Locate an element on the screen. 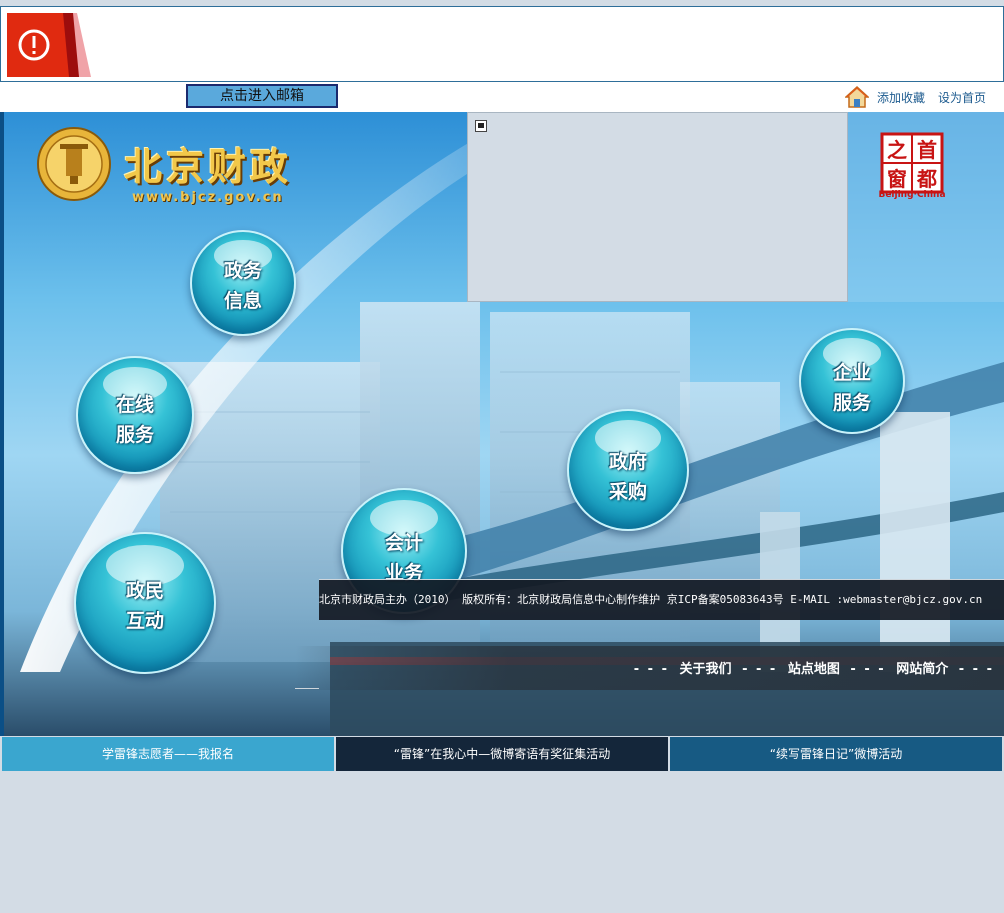 The width and height of the screenshot is (1004, 913). sitemap-link: 站点地图 is located at coordinates (814, 669).